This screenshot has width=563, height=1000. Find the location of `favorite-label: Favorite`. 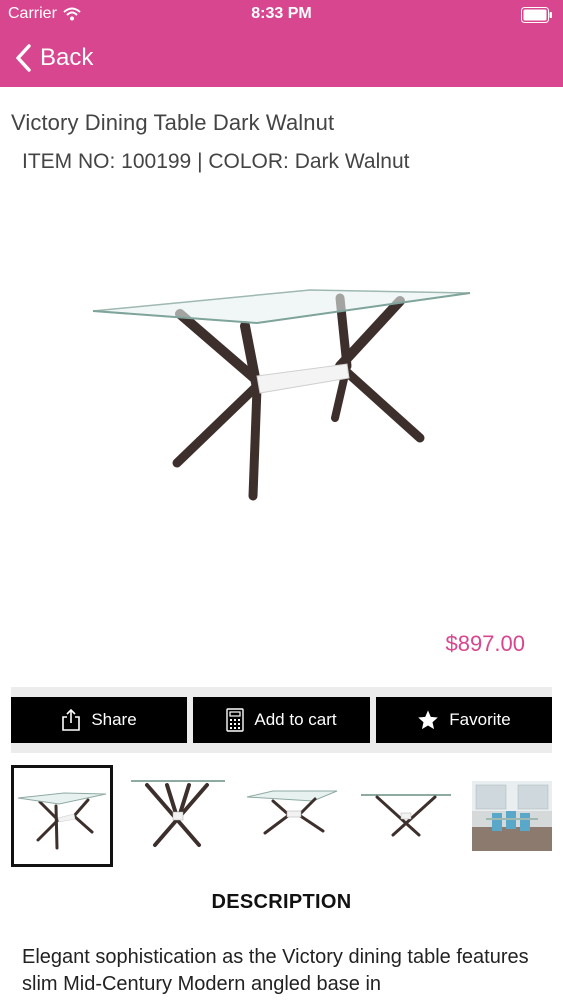

favorite-label: Favorite is located at coordinates (480, 719).